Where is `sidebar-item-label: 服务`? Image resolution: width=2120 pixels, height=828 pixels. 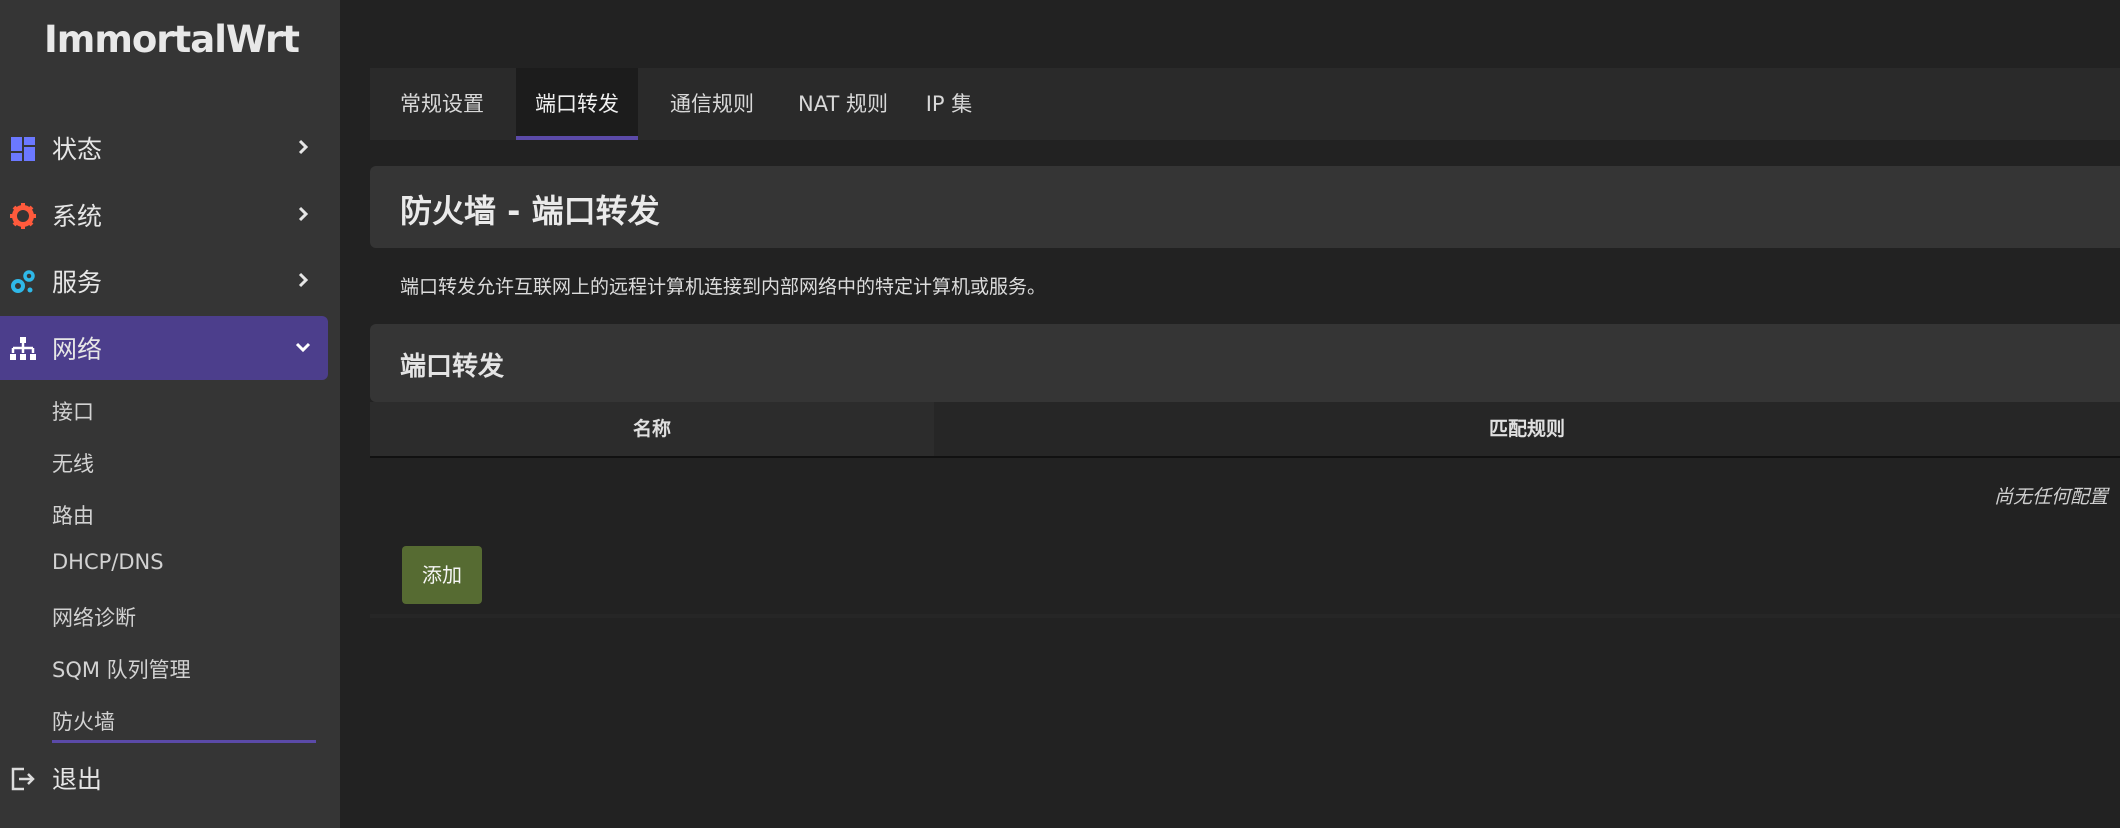 sidebar-item-label: 服务 is located at coordinates (77, 282).